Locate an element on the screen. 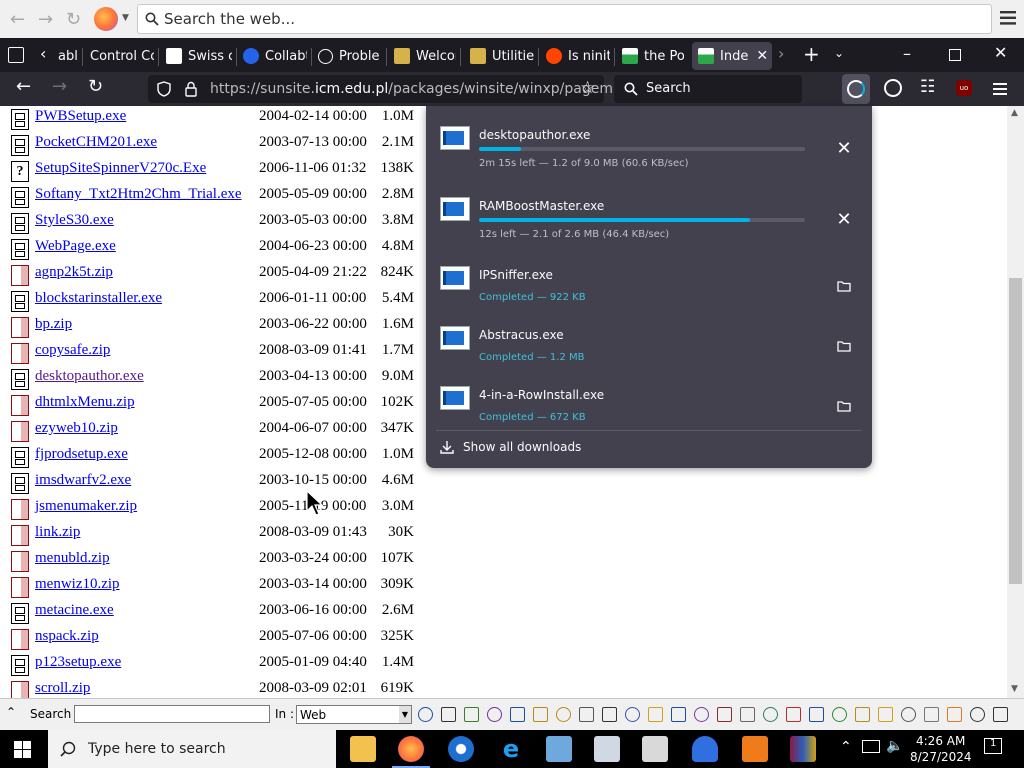 This screenshot has height=768, width=1024. back-arrow-icon: ← is located at coordinates (17, 19).